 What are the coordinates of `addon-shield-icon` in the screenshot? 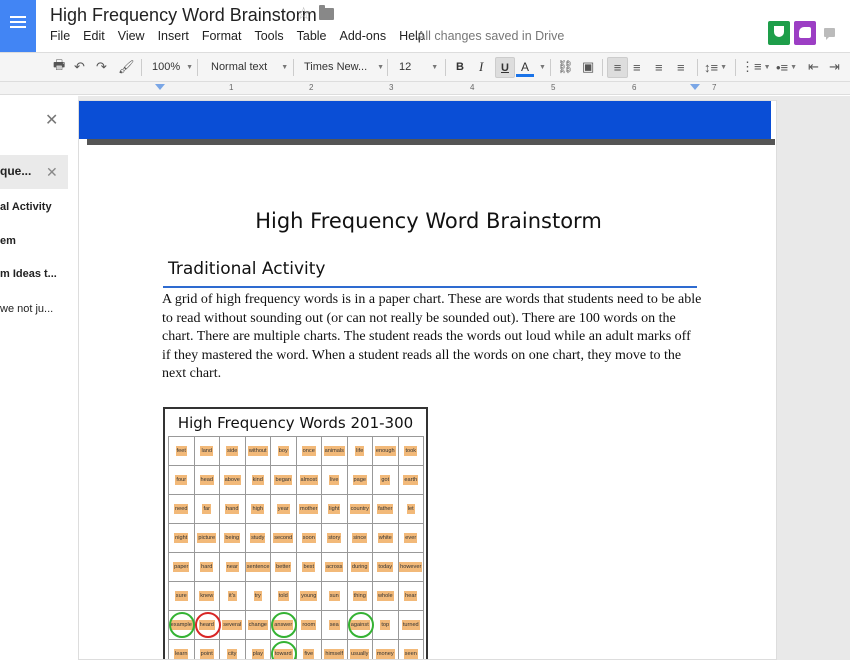 It's located at (779, 33).